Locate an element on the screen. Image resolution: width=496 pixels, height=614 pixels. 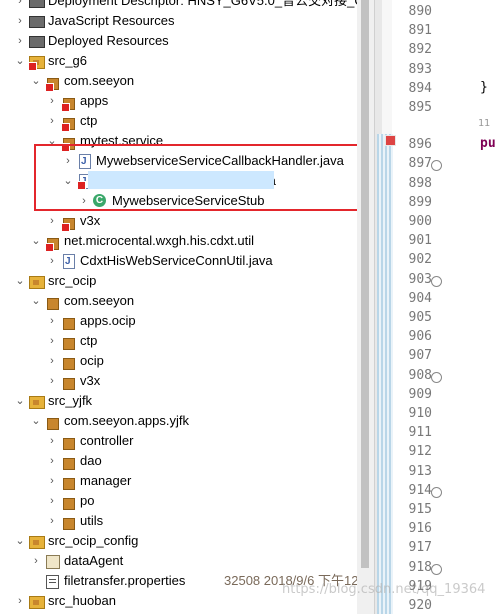
tree-item-label: com.seeyon.apps.yjfk is located at coordinates (127, 420).